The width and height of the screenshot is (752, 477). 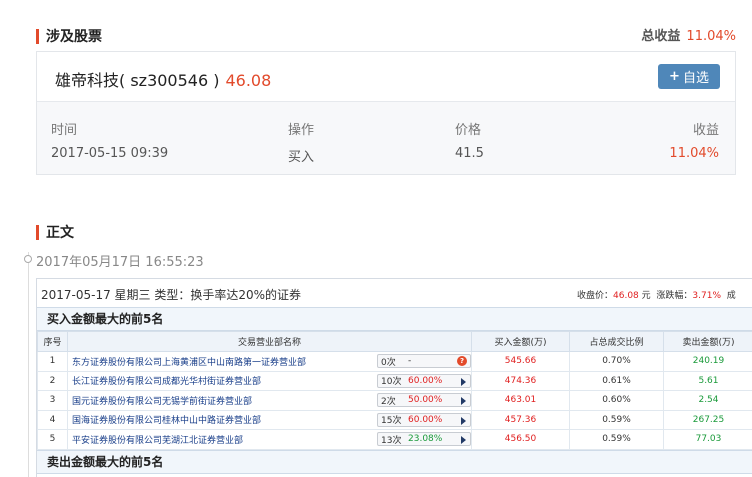 What do you see at coordinates (248, 80) in the screenshot?
I see `stock-price: 46.08` at bounding box center [248, 80].